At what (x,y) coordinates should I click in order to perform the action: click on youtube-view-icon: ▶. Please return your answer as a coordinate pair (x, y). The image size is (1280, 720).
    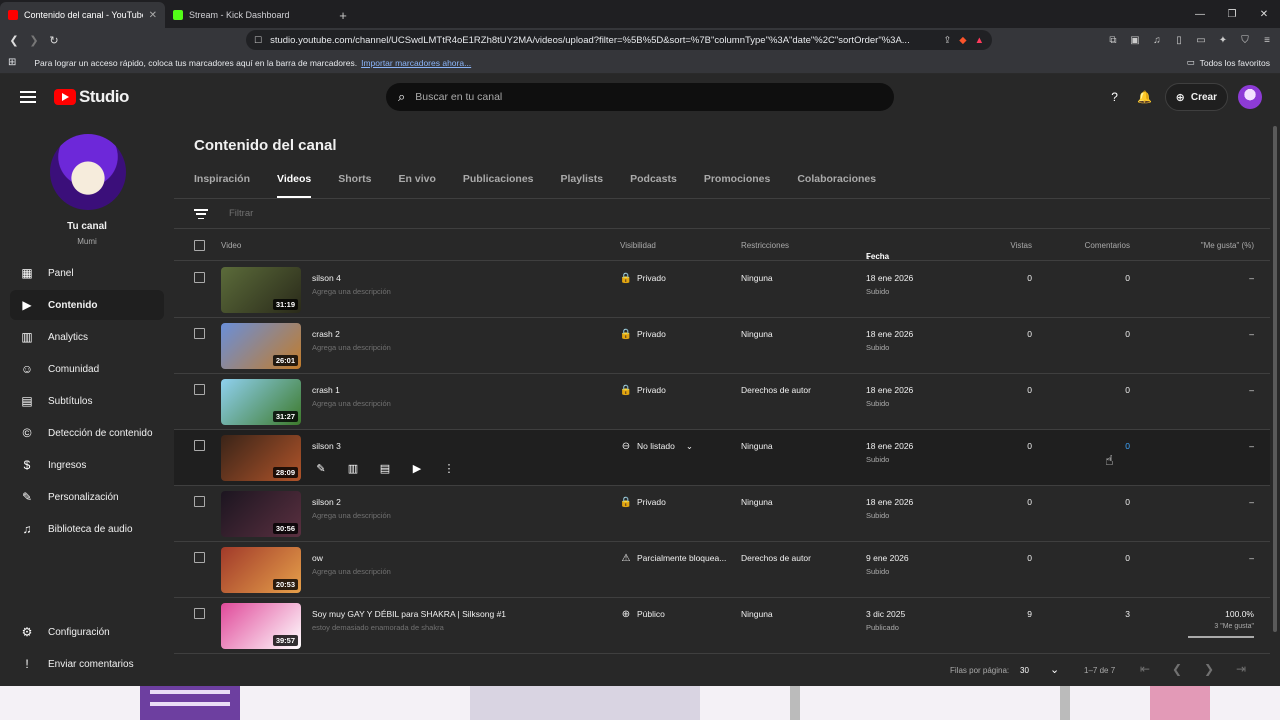
    Looking at the image, I should click on (417, 468).